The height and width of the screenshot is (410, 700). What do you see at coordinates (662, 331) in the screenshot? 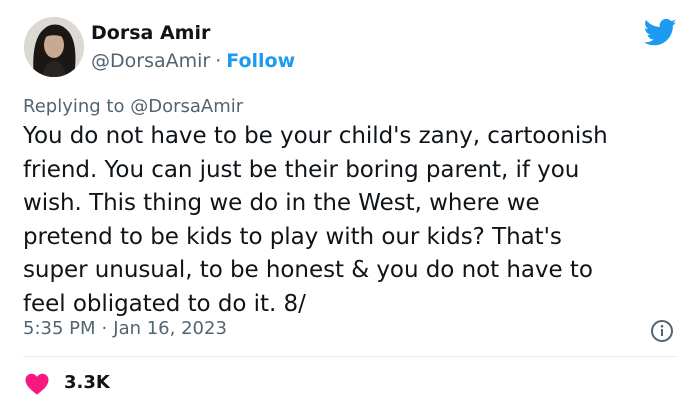
I see `info-icon` at bounding box center [662, 331].